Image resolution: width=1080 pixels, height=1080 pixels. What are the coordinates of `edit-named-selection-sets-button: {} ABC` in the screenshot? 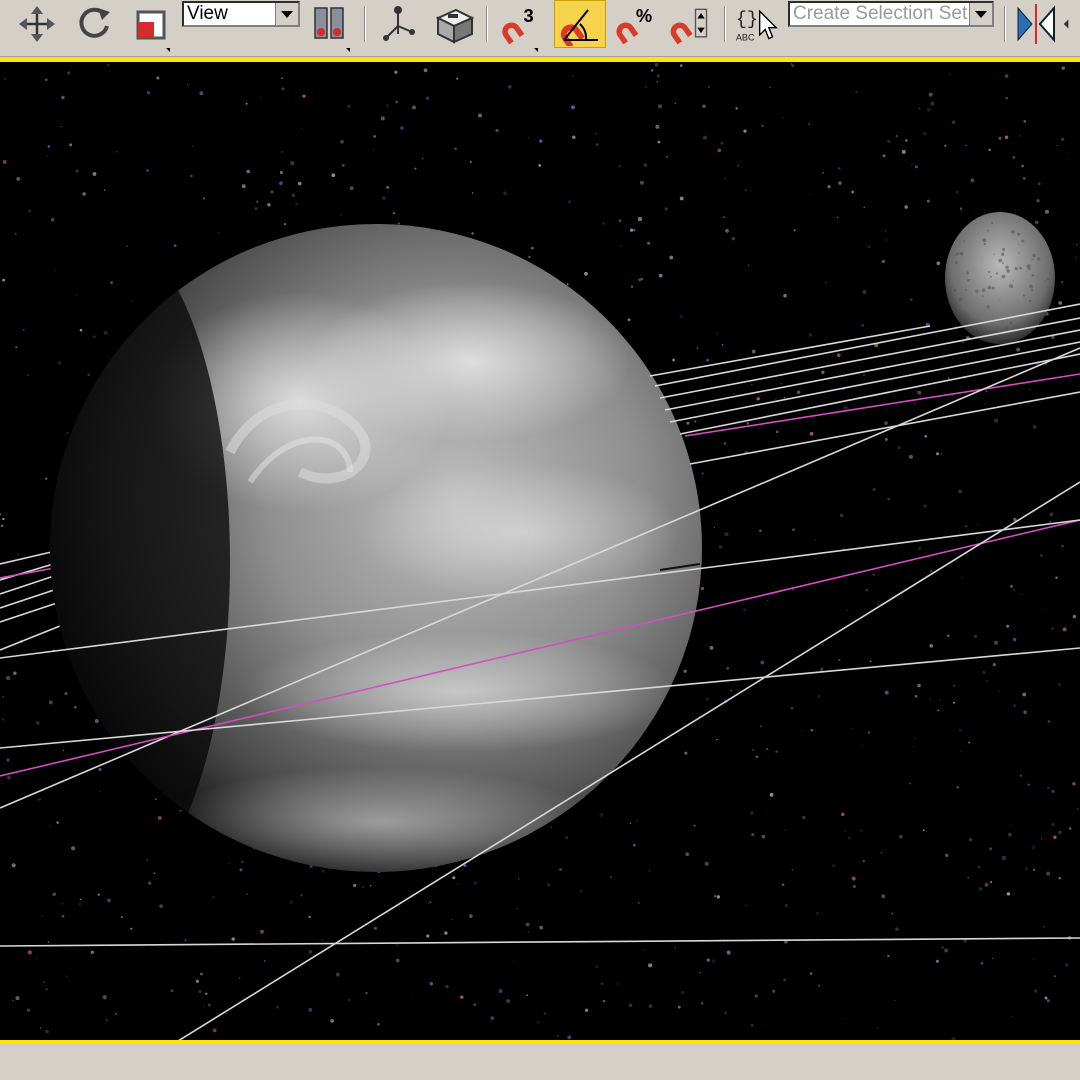 It's located at (756, 24).